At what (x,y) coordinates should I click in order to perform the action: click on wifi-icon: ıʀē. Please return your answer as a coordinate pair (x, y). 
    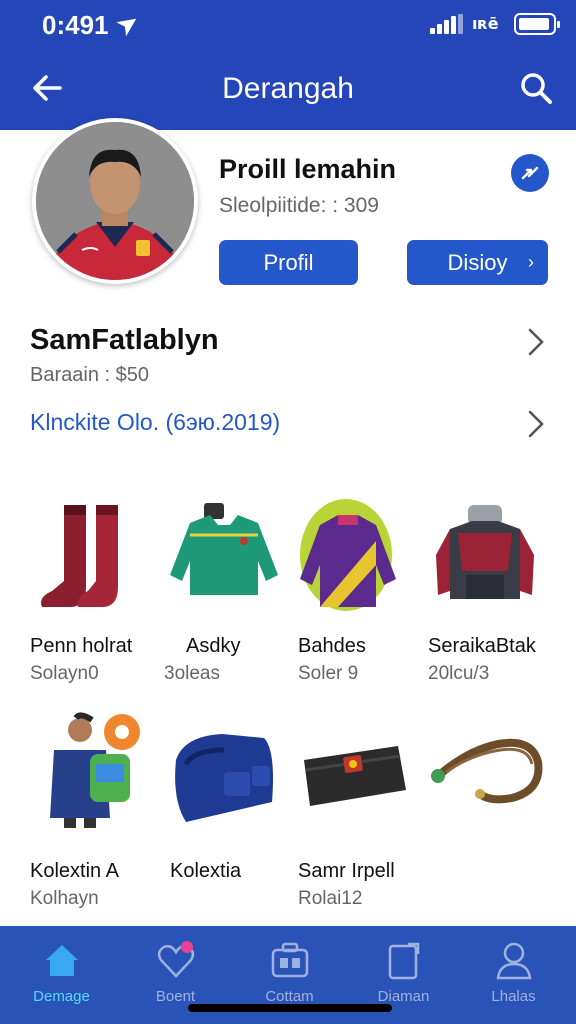
    Looking at the image, I should click on (490, 25).